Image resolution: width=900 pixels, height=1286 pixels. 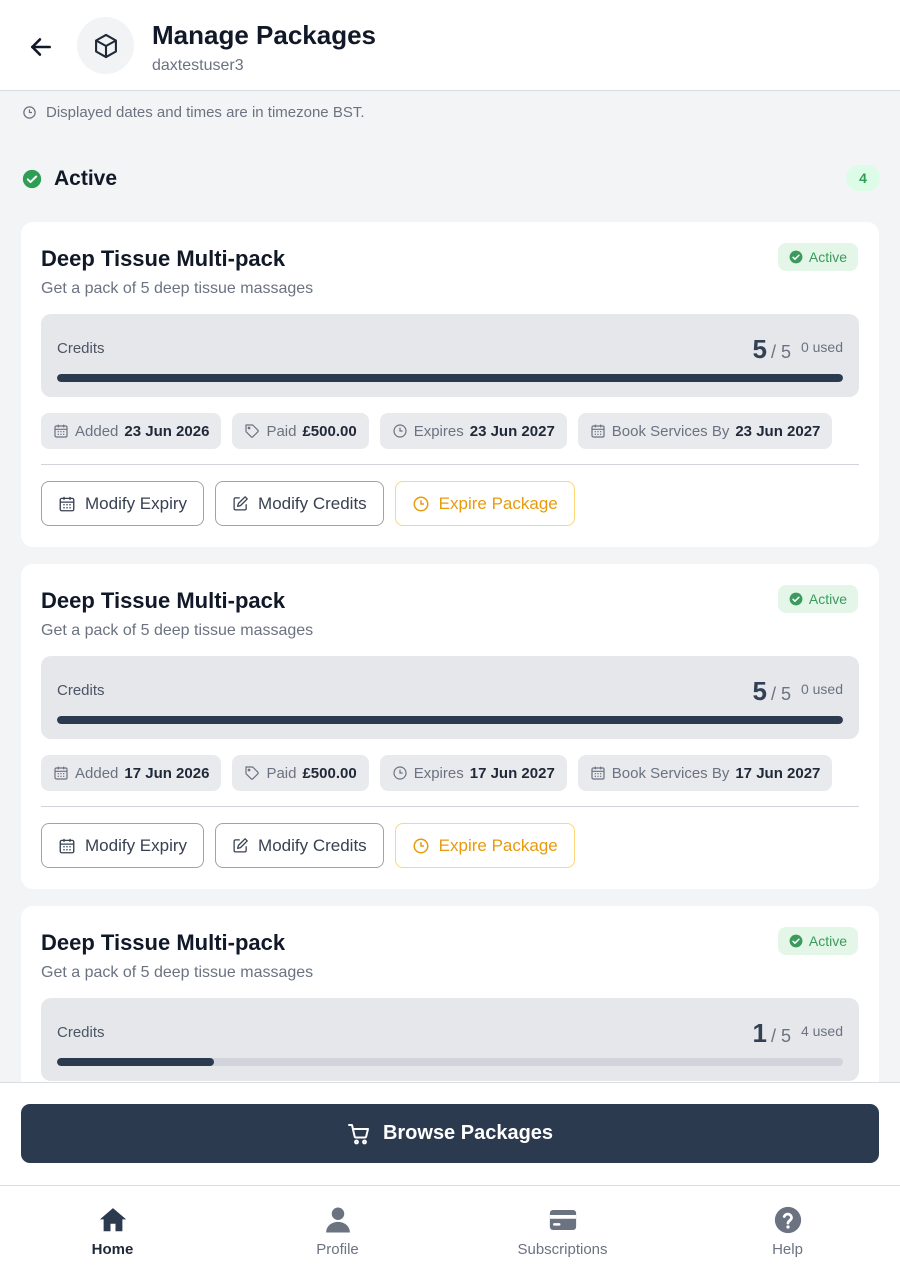 I want to click on expires-chip: Expires 17 Jun 2027, so click(x=473, y=773).